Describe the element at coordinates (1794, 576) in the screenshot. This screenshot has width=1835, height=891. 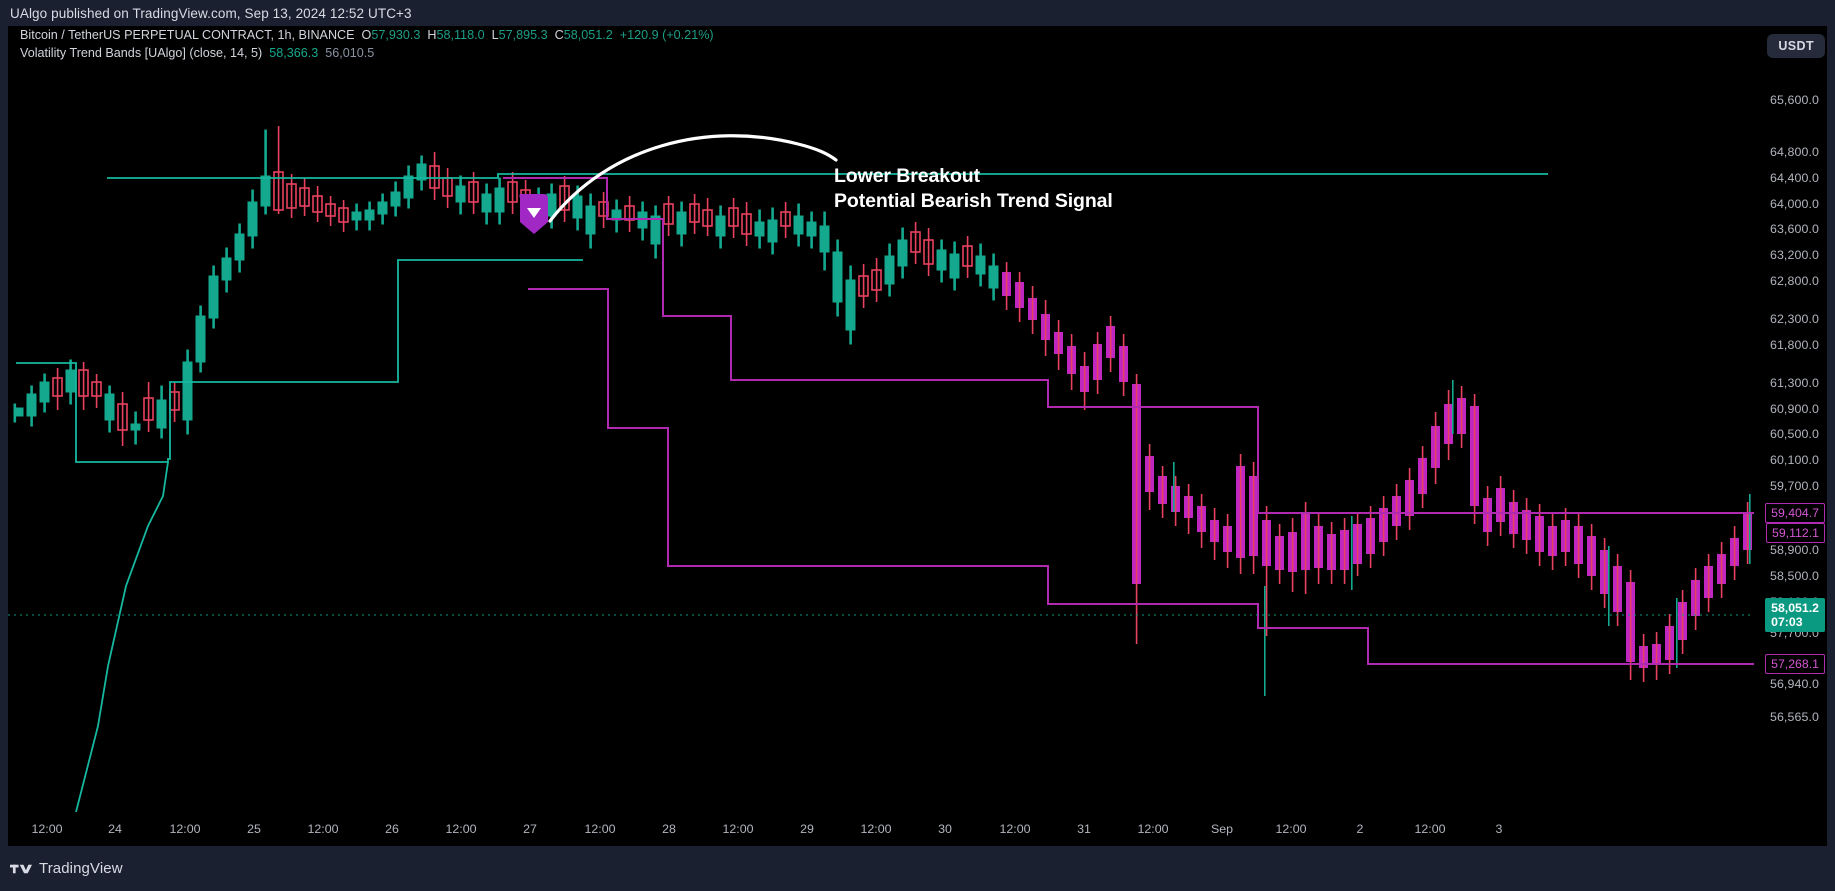
I see `price-axis-tick: 58,500.0` at that location.